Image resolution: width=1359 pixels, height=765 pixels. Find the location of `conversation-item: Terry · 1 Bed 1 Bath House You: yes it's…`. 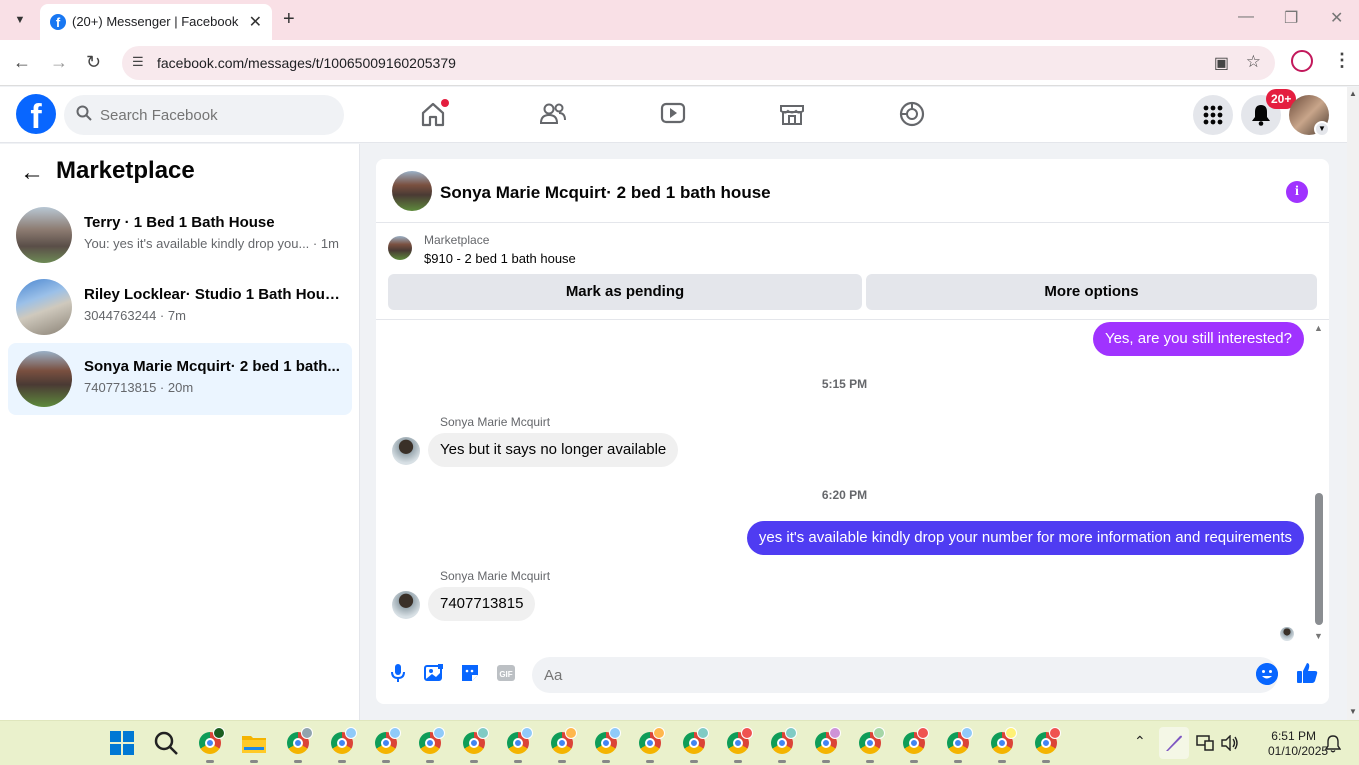

conversation-item: Terry · 1 Bed 1 Bath House You: yes it's… is located at coordinates (180, 235).